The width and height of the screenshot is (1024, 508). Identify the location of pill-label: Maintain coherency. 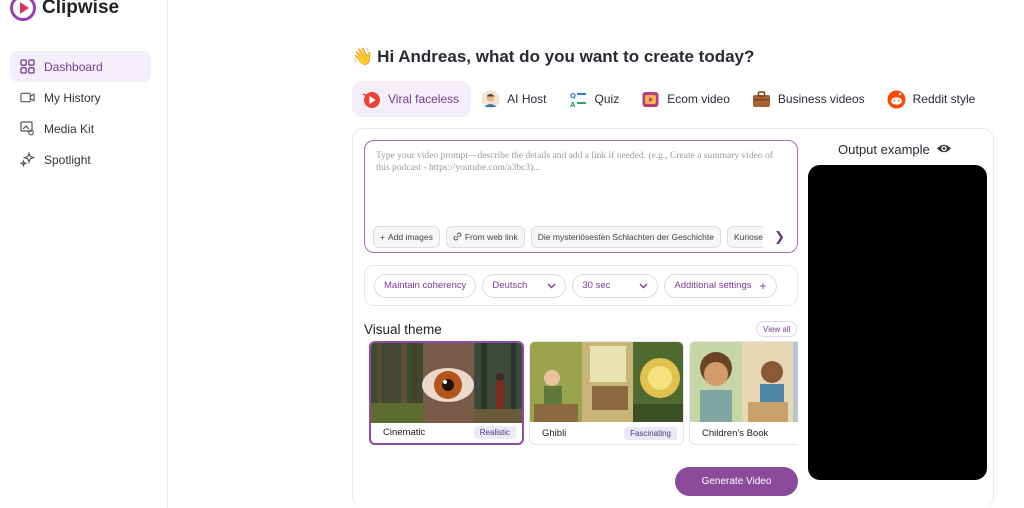
(425, 285).